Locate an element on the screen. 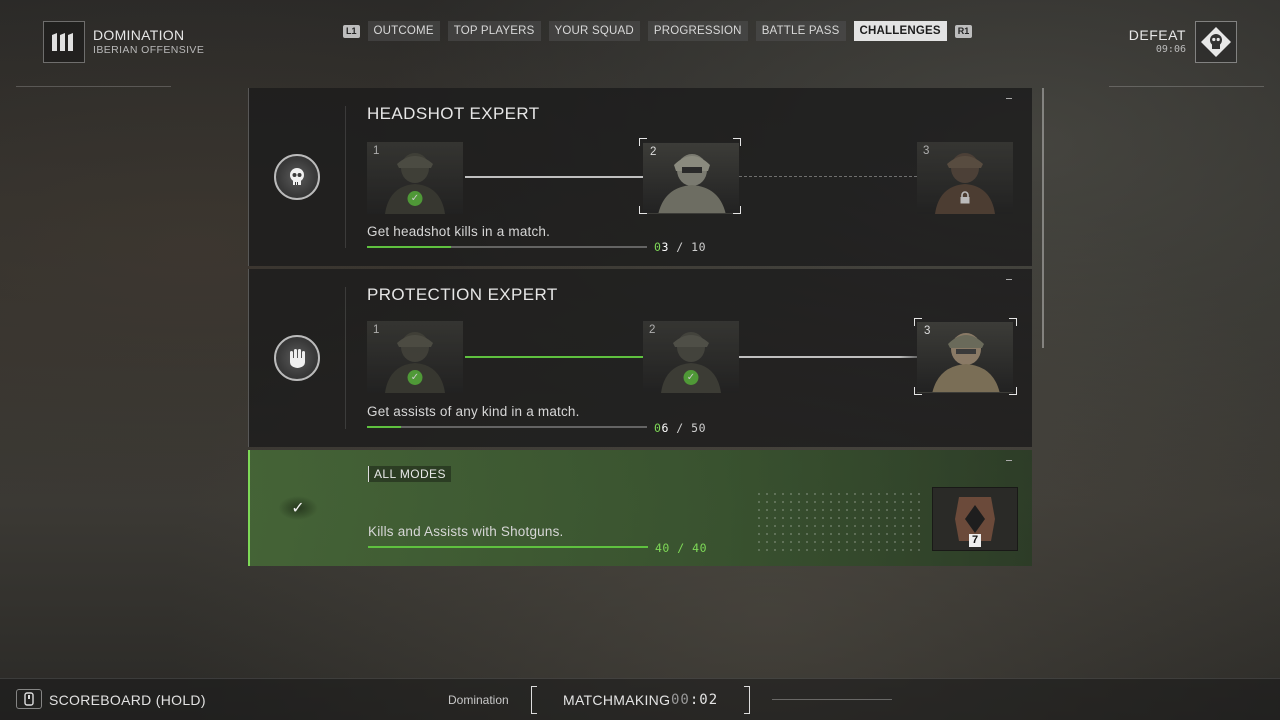  challenge-description: Kills and Assists with Shotguns. is located at coordinates (466, 531).